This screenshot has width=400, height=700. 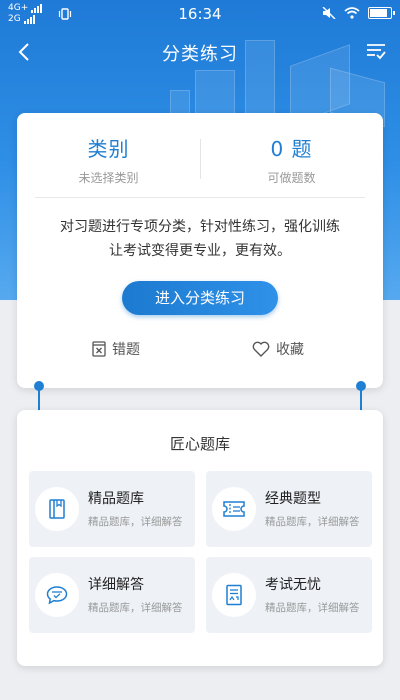 What do you see at coordinates (126, 350) in the screenshot?
I see `wrong-questions-label: 错题` at bounding box center [126, 350].